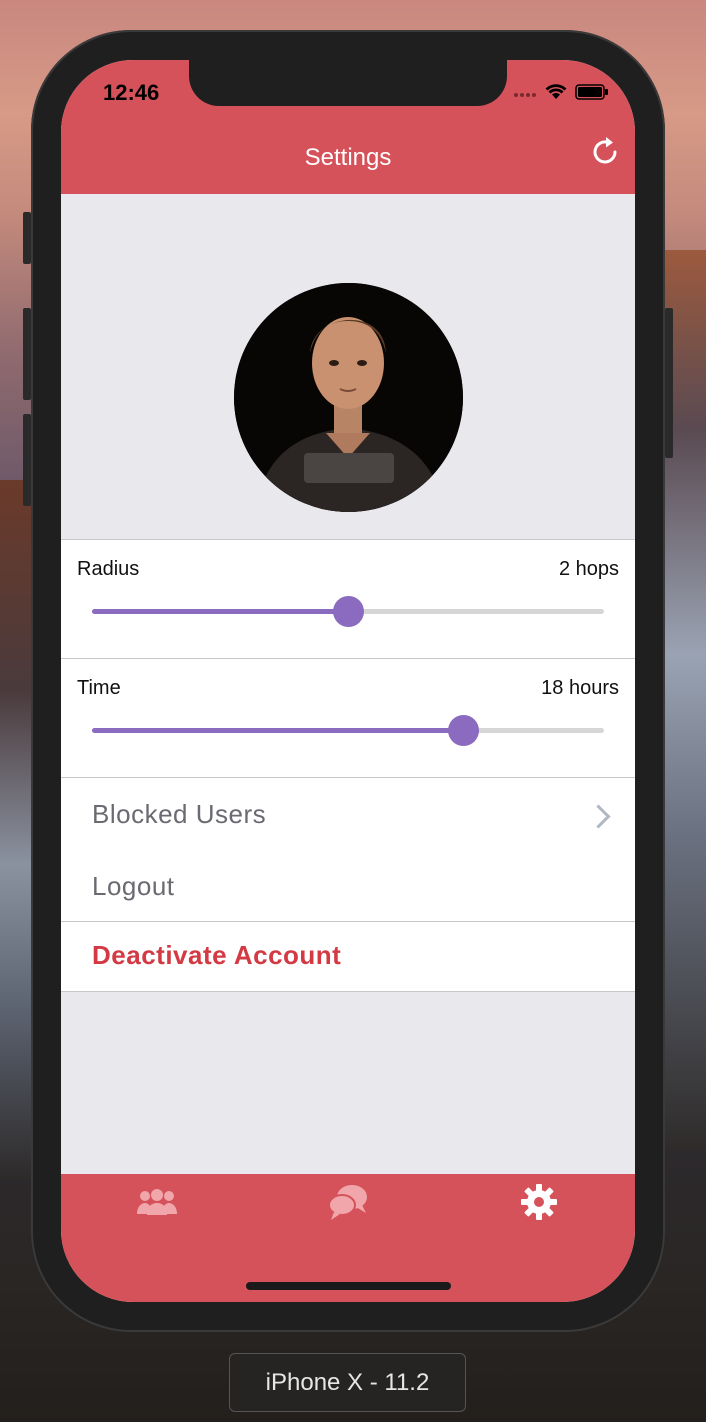  I want to click on logout-row: Logout, so click(348, 887).